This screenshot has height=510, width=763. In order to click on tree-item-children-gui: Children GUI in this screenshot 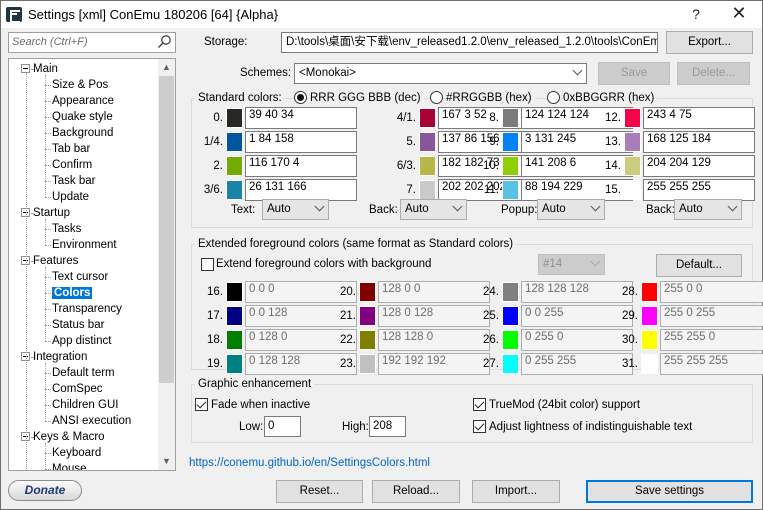, I will do `click(85, 405)`.